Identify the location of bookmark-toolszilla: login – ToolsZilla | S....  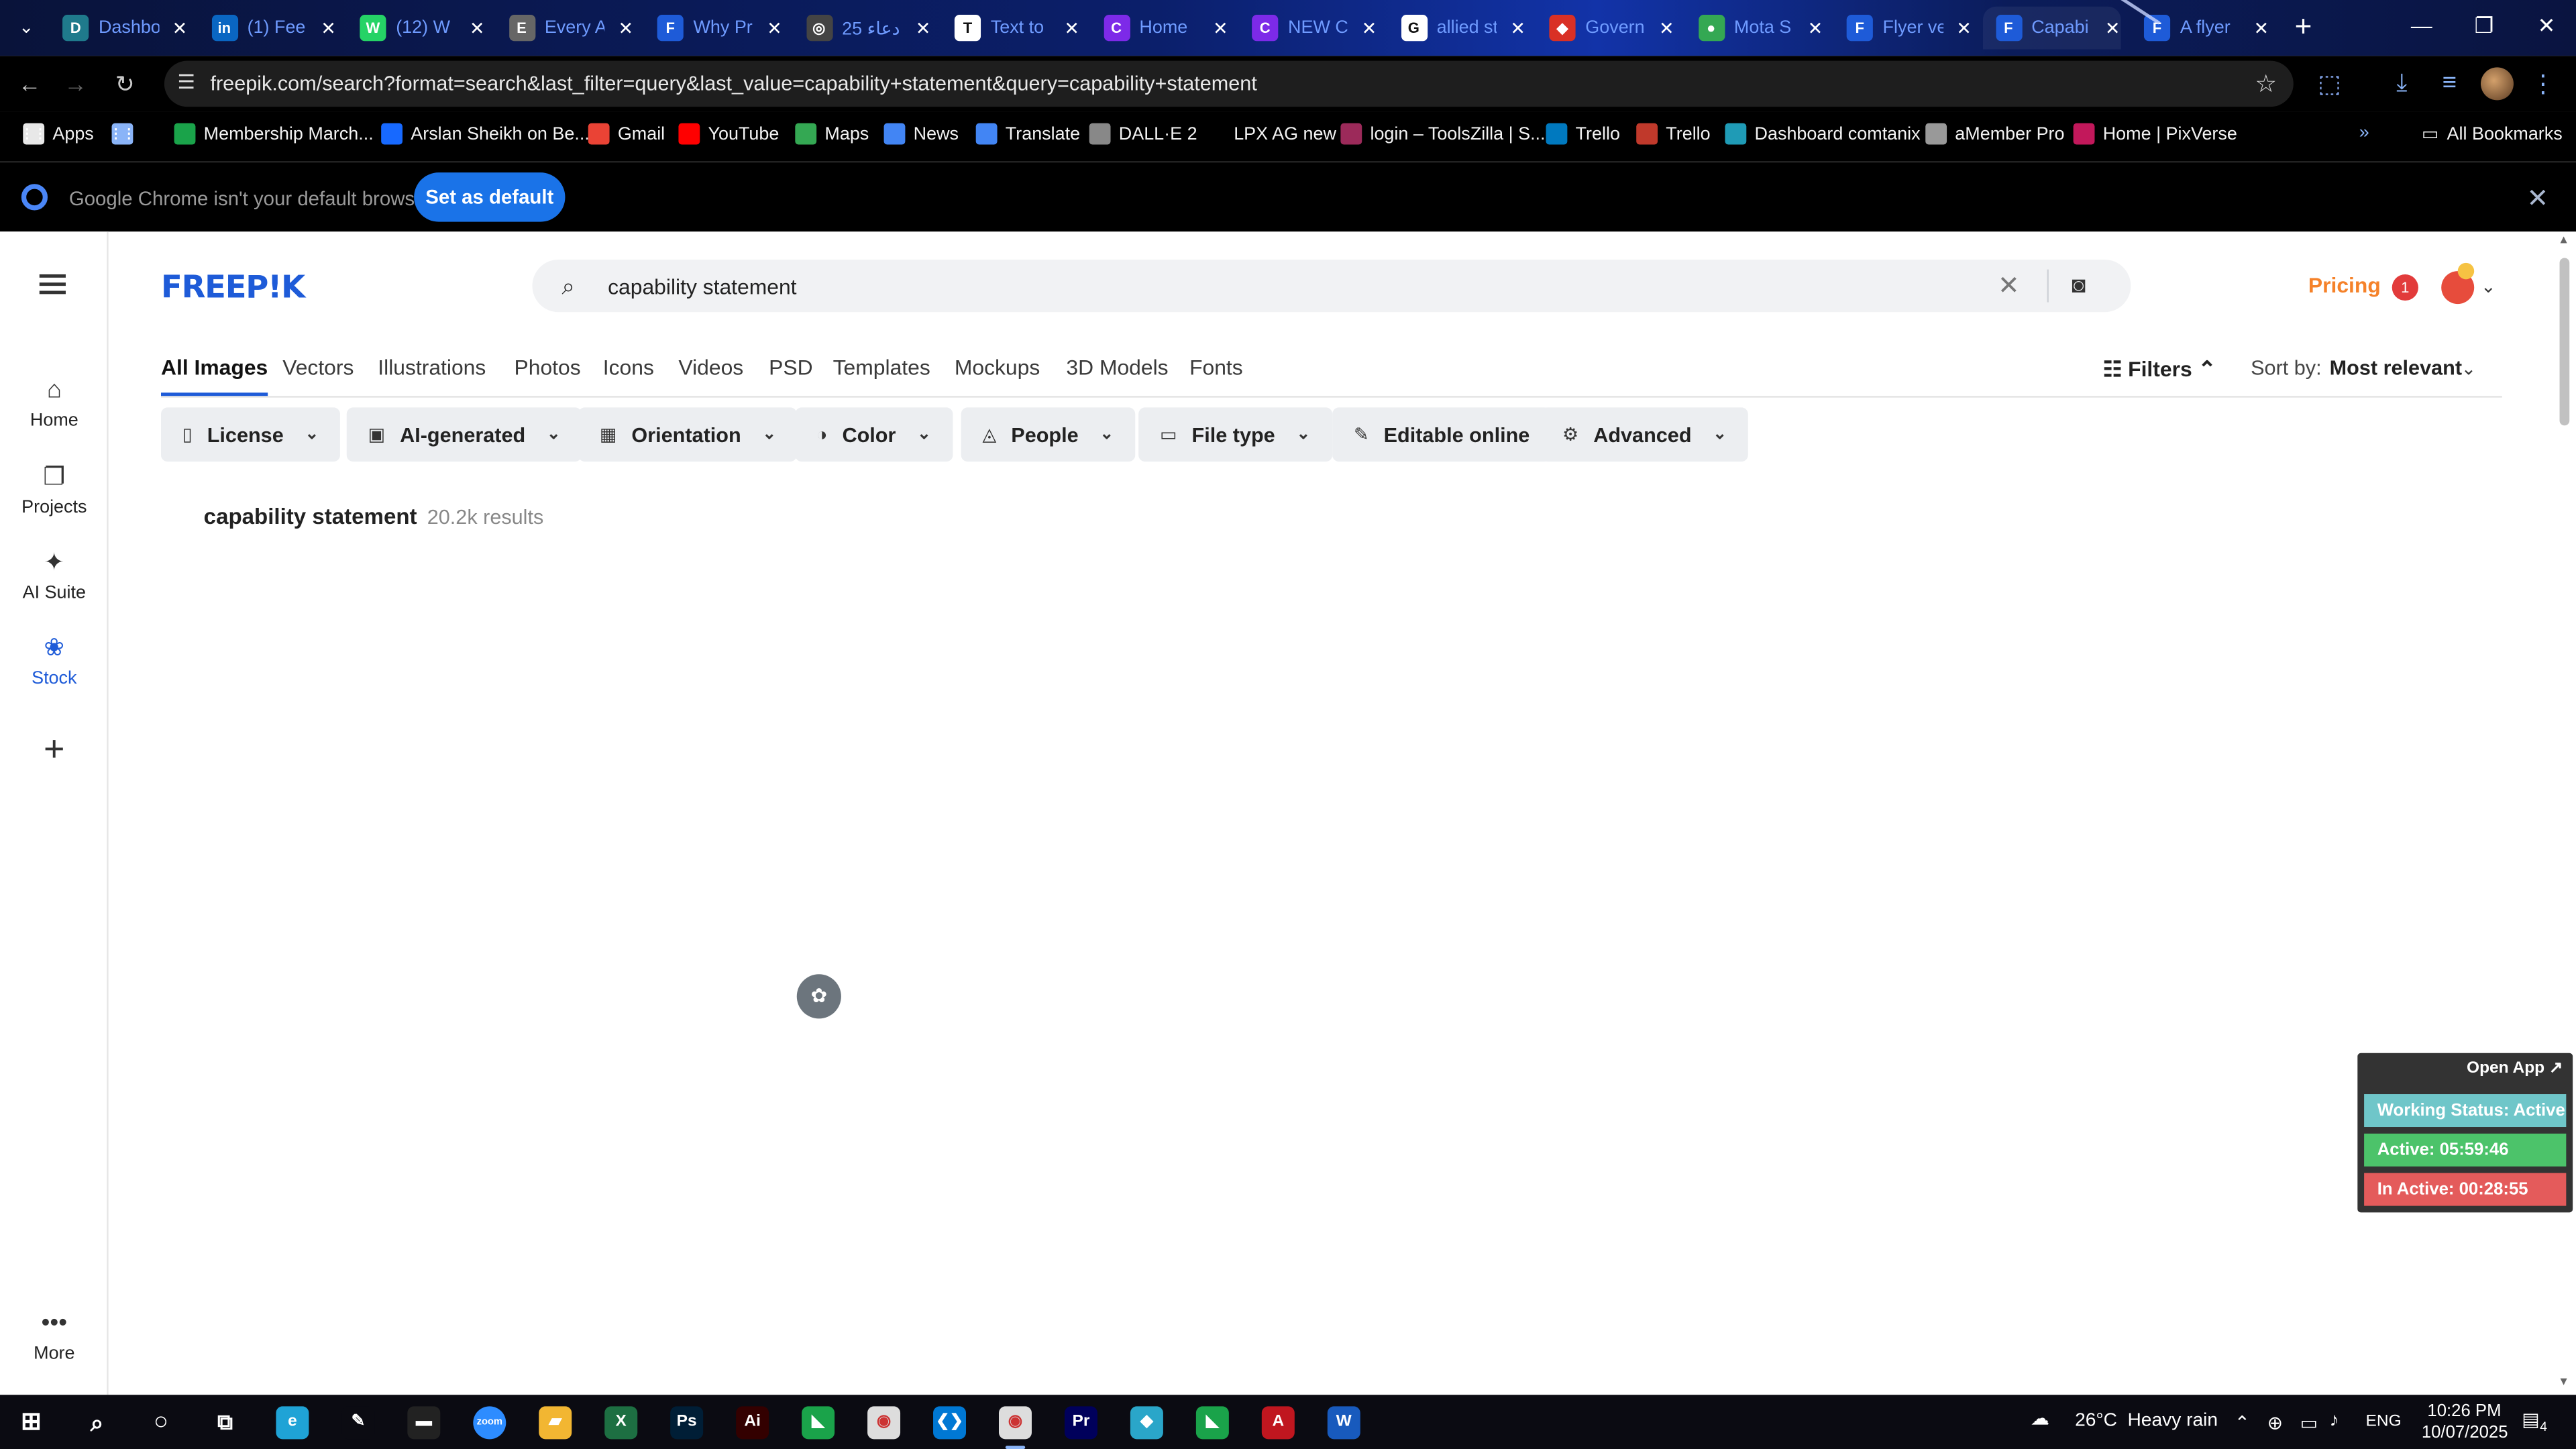
(1443, 134).